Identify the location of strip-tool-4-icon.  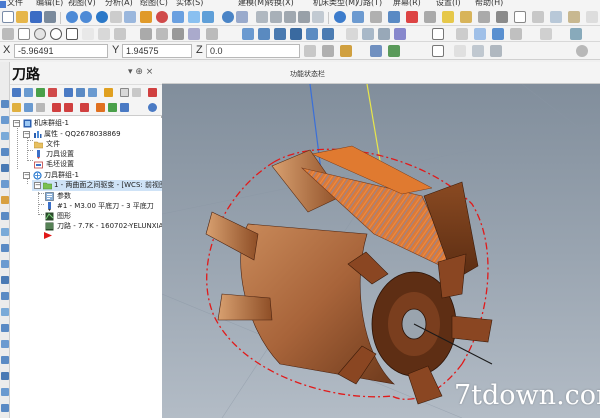
(5, 152).